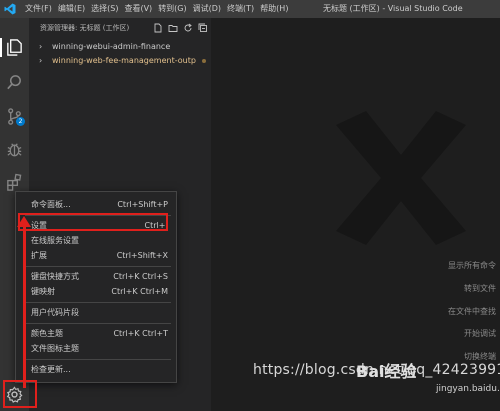 The width and height of the screenshot is (500, 411). Describe the element at coordinates (24, 221) in the screenshot. I see `annotation-arrow-head-icon` at that location.